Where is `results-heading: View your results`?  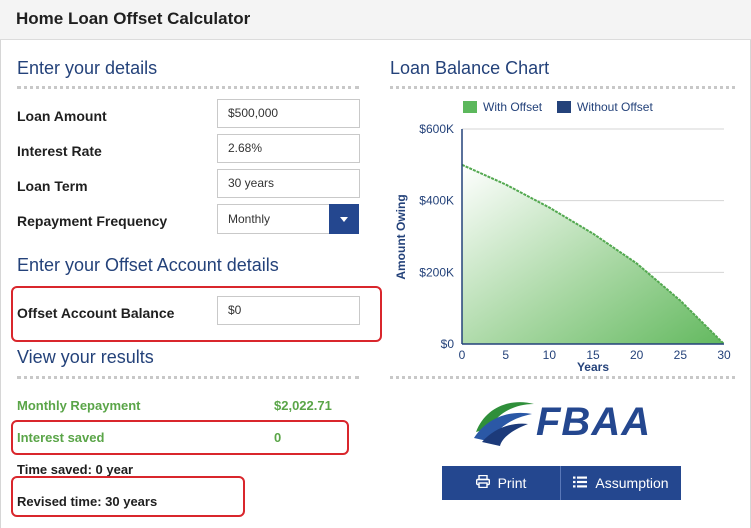
results-heading: View your results is located at coordinates (85, 357).